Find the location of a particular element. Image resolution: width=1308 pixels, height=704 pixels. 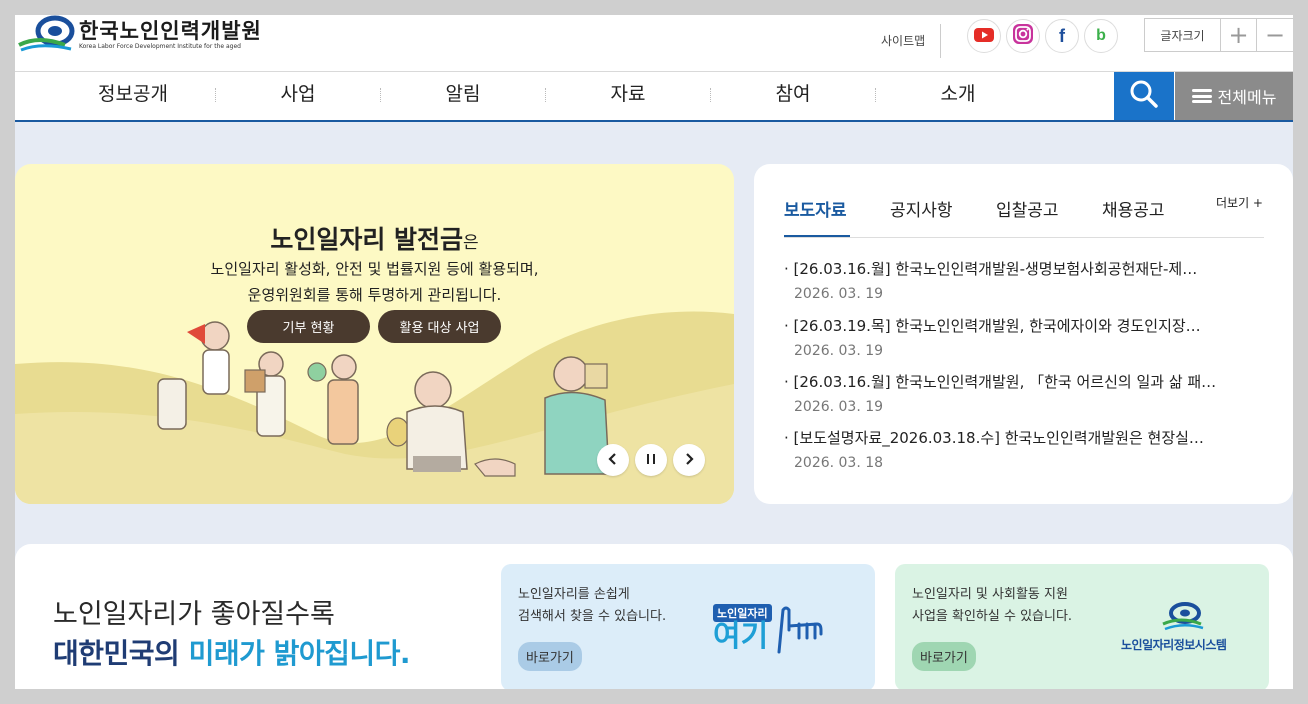

hand-pointer-icon is located at coordinates (801, 631).